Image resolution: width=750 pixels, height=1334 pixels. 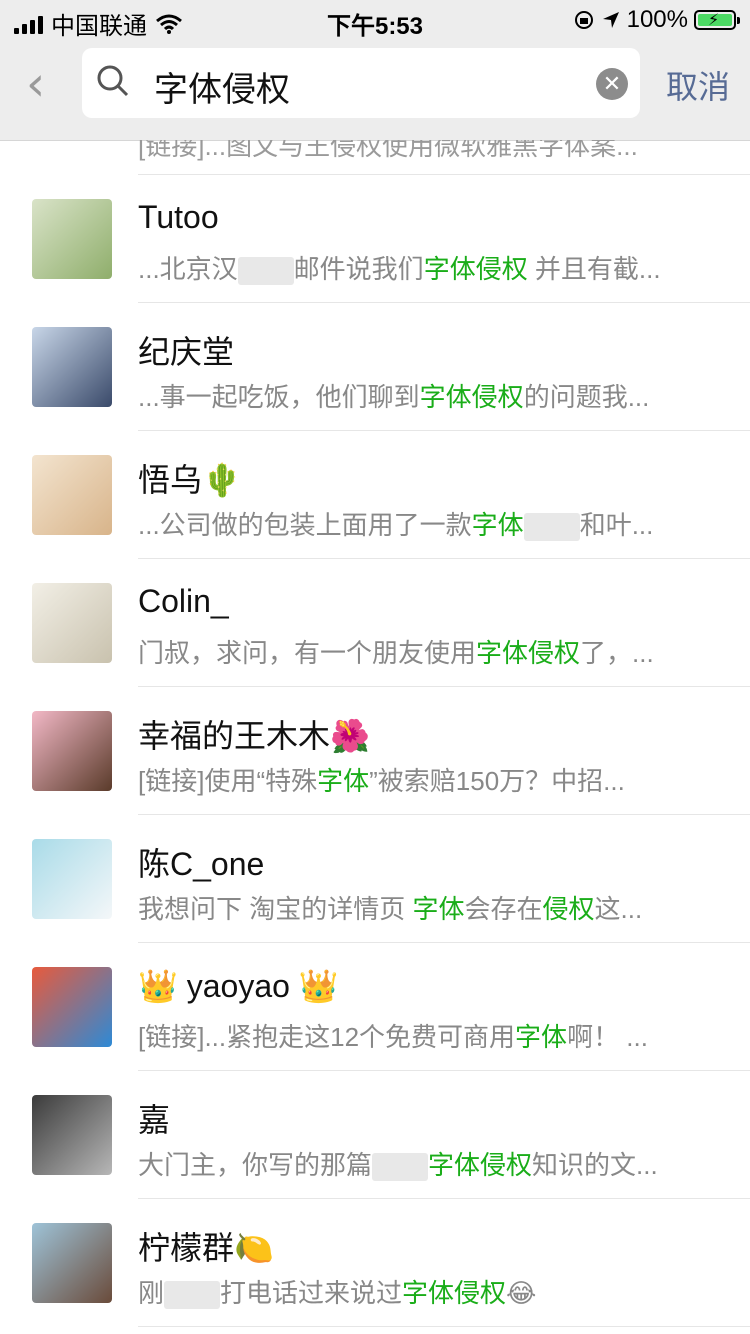 I want to click on search-input: 字体侵权 ✕, so click(x=361, y=83).